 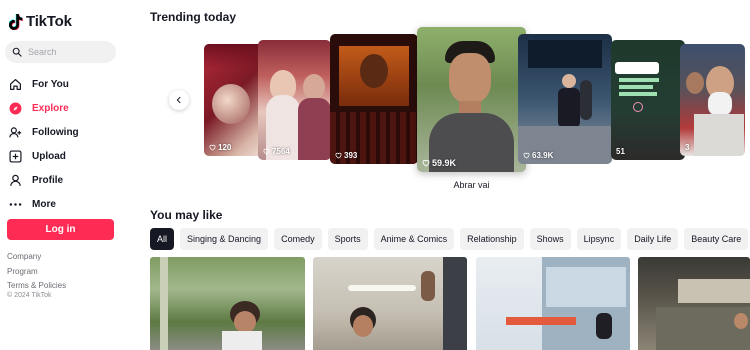 I want to click on chip-shows: Shows, so click(x=550, y=239).